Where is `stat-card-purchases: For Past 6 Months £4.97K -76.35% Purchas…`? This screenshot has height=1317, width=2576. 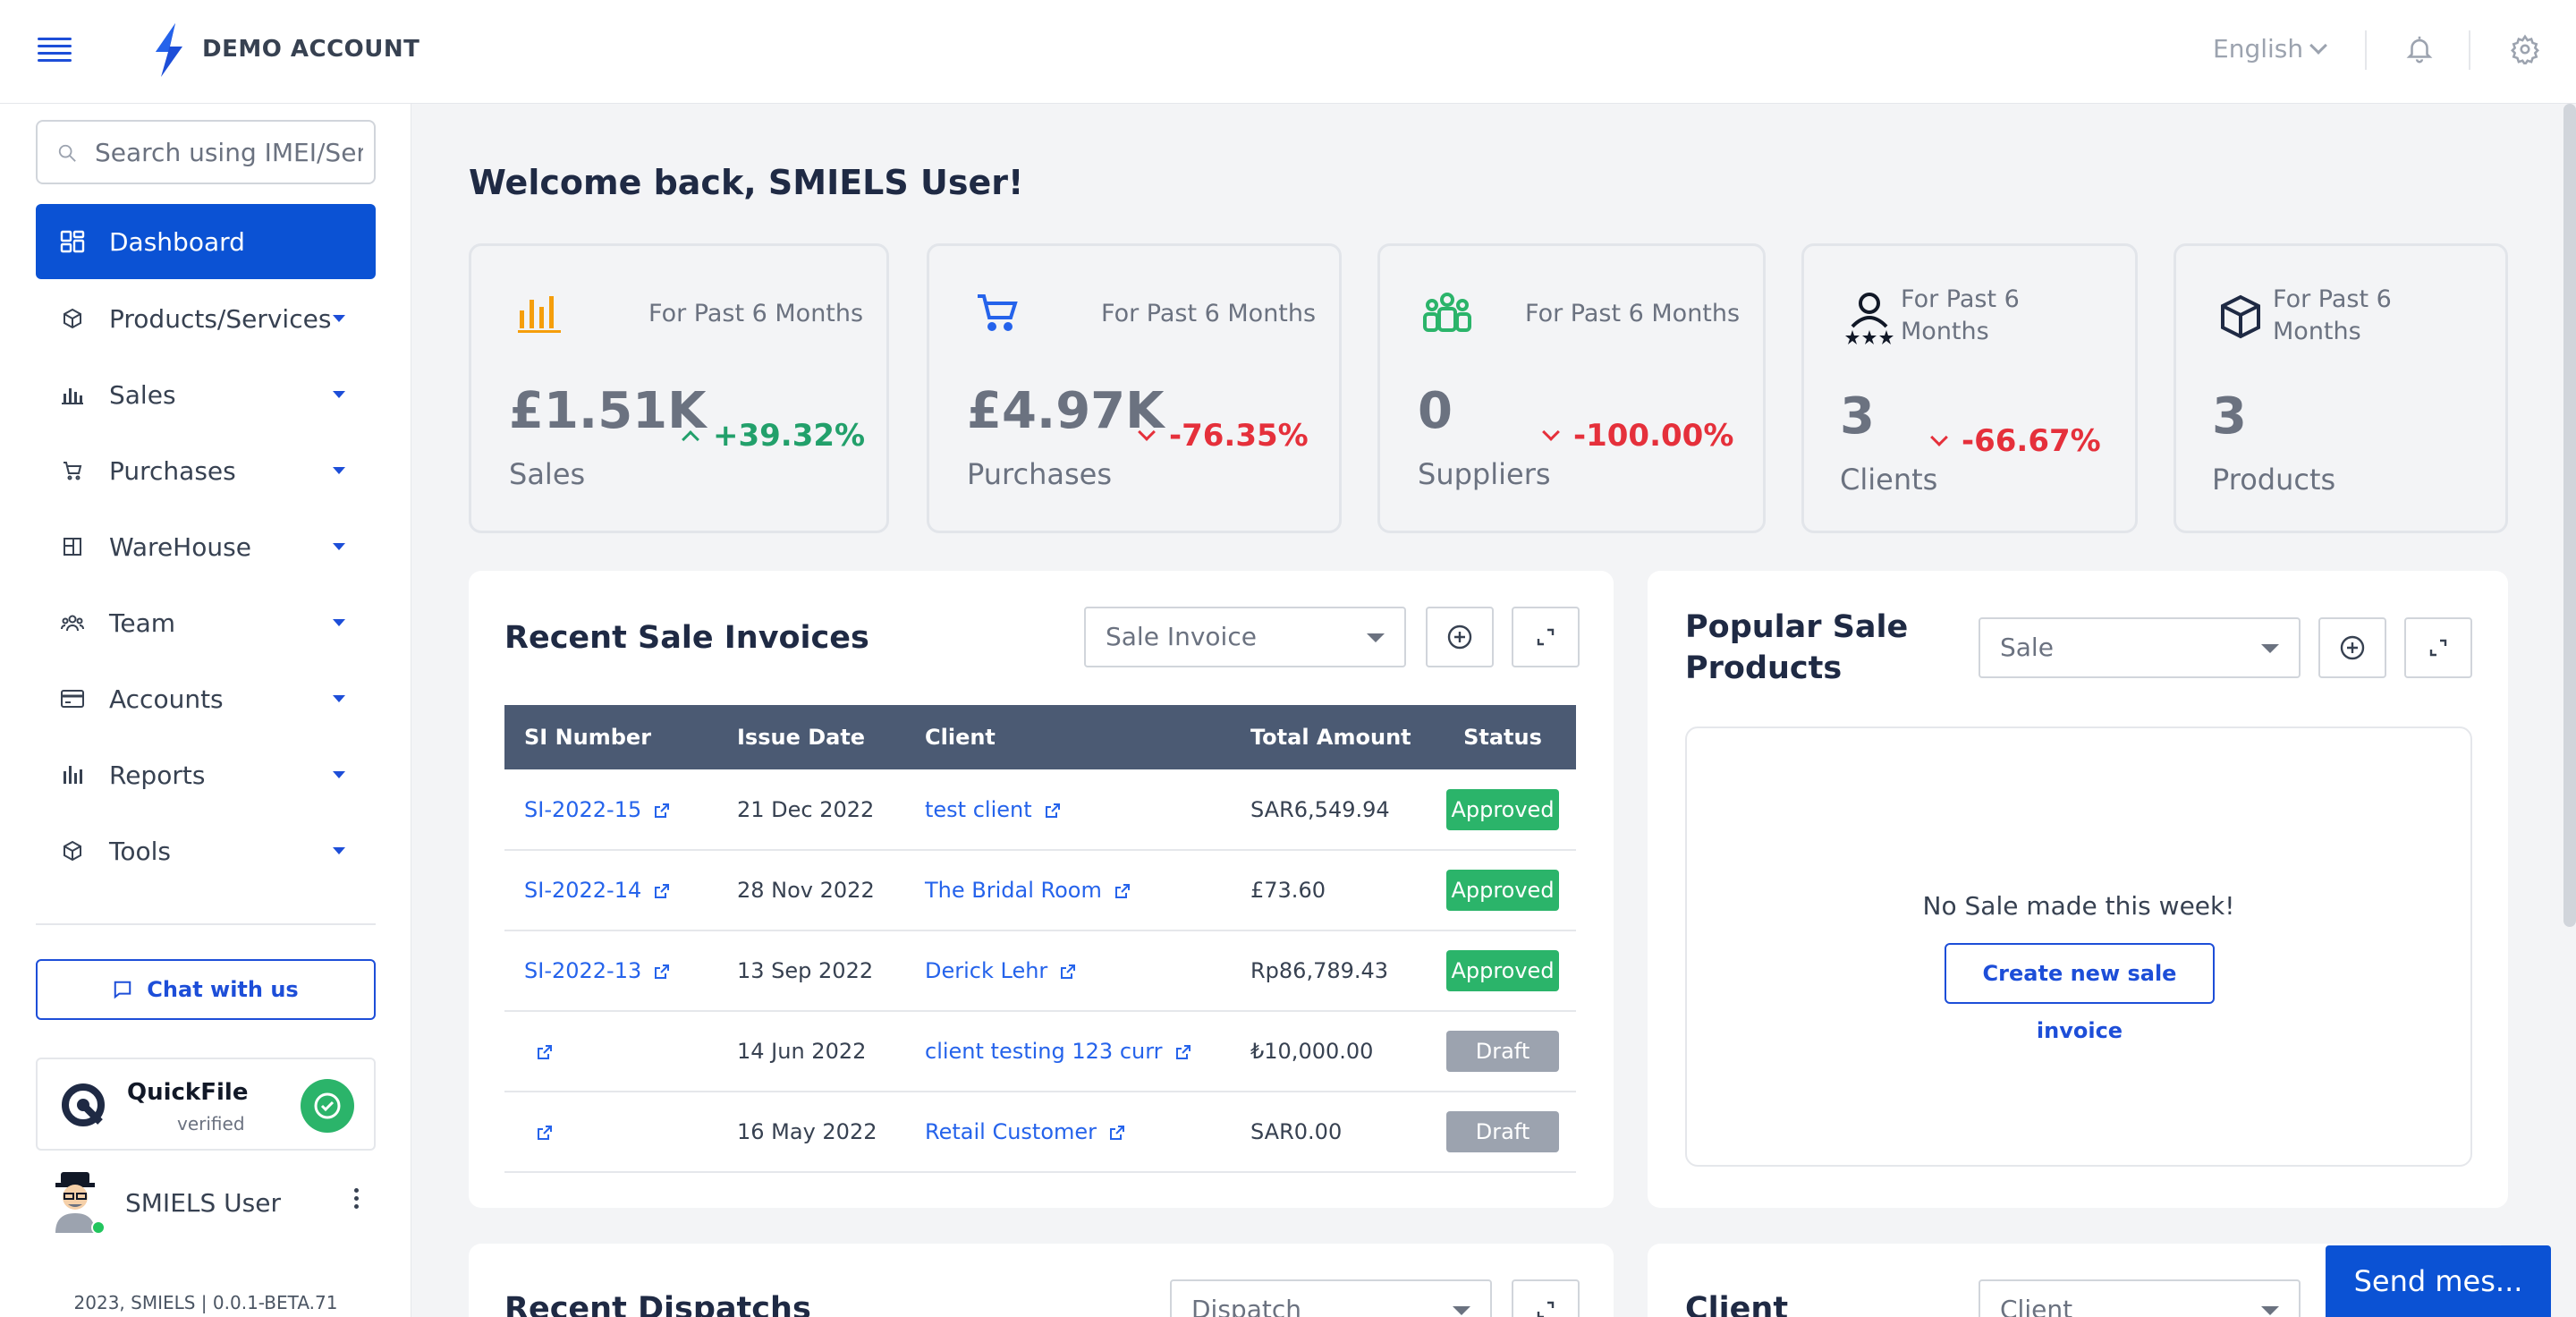
stat-card-purchases: For Past 6 Months £4.97K -76.35% Purchas… is located at coordinates (1134, 388).